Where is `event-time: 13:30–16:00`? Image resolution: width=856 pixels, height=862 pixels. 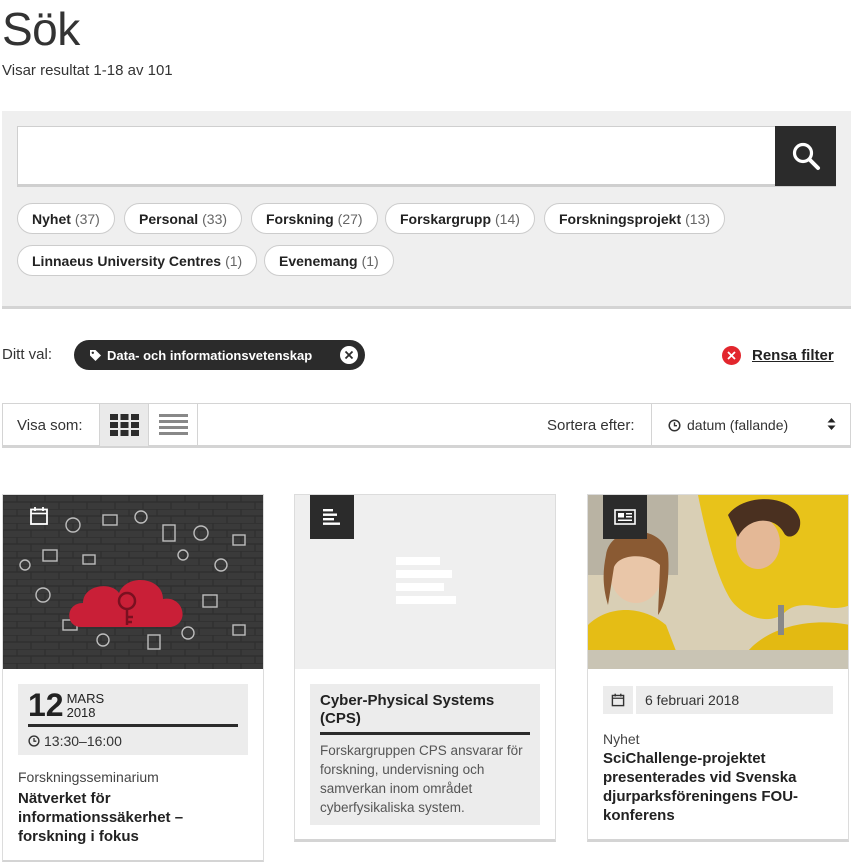
event-time: 13:30–16:00 is located at coordinates (83, 741).